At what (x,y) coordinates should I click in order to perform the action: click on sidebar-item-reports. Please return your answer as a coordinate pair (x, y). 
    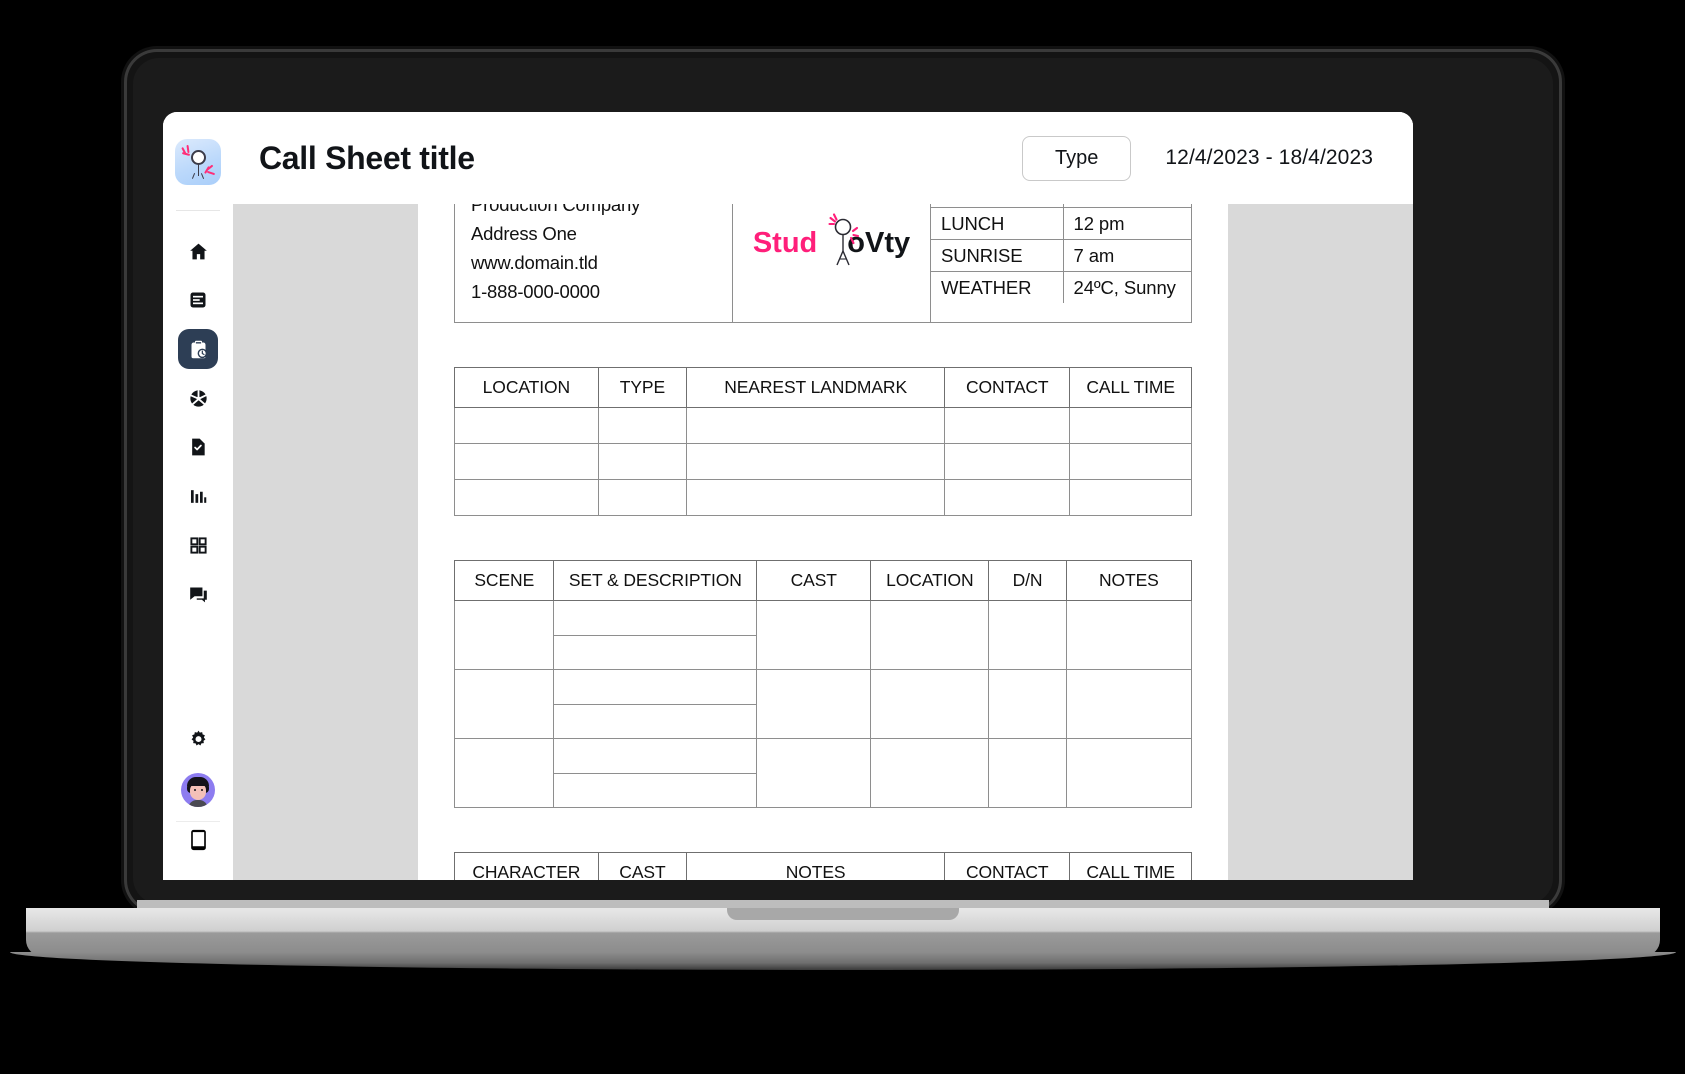
    Looking at the image, I should click on (198, 447).